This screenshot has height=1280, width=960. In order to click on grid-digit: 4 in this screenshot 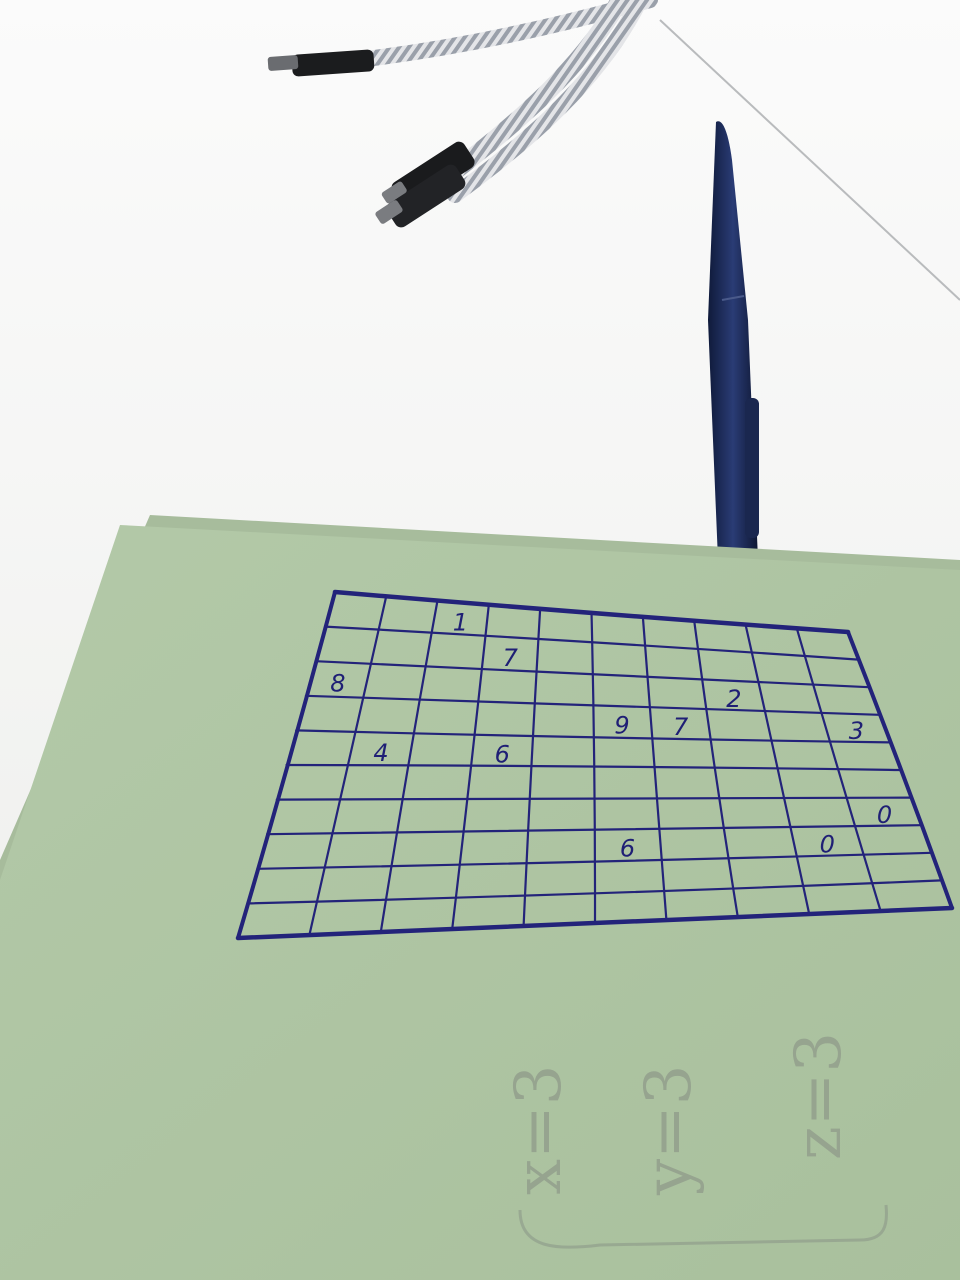, I will do `click(380, 753)`.